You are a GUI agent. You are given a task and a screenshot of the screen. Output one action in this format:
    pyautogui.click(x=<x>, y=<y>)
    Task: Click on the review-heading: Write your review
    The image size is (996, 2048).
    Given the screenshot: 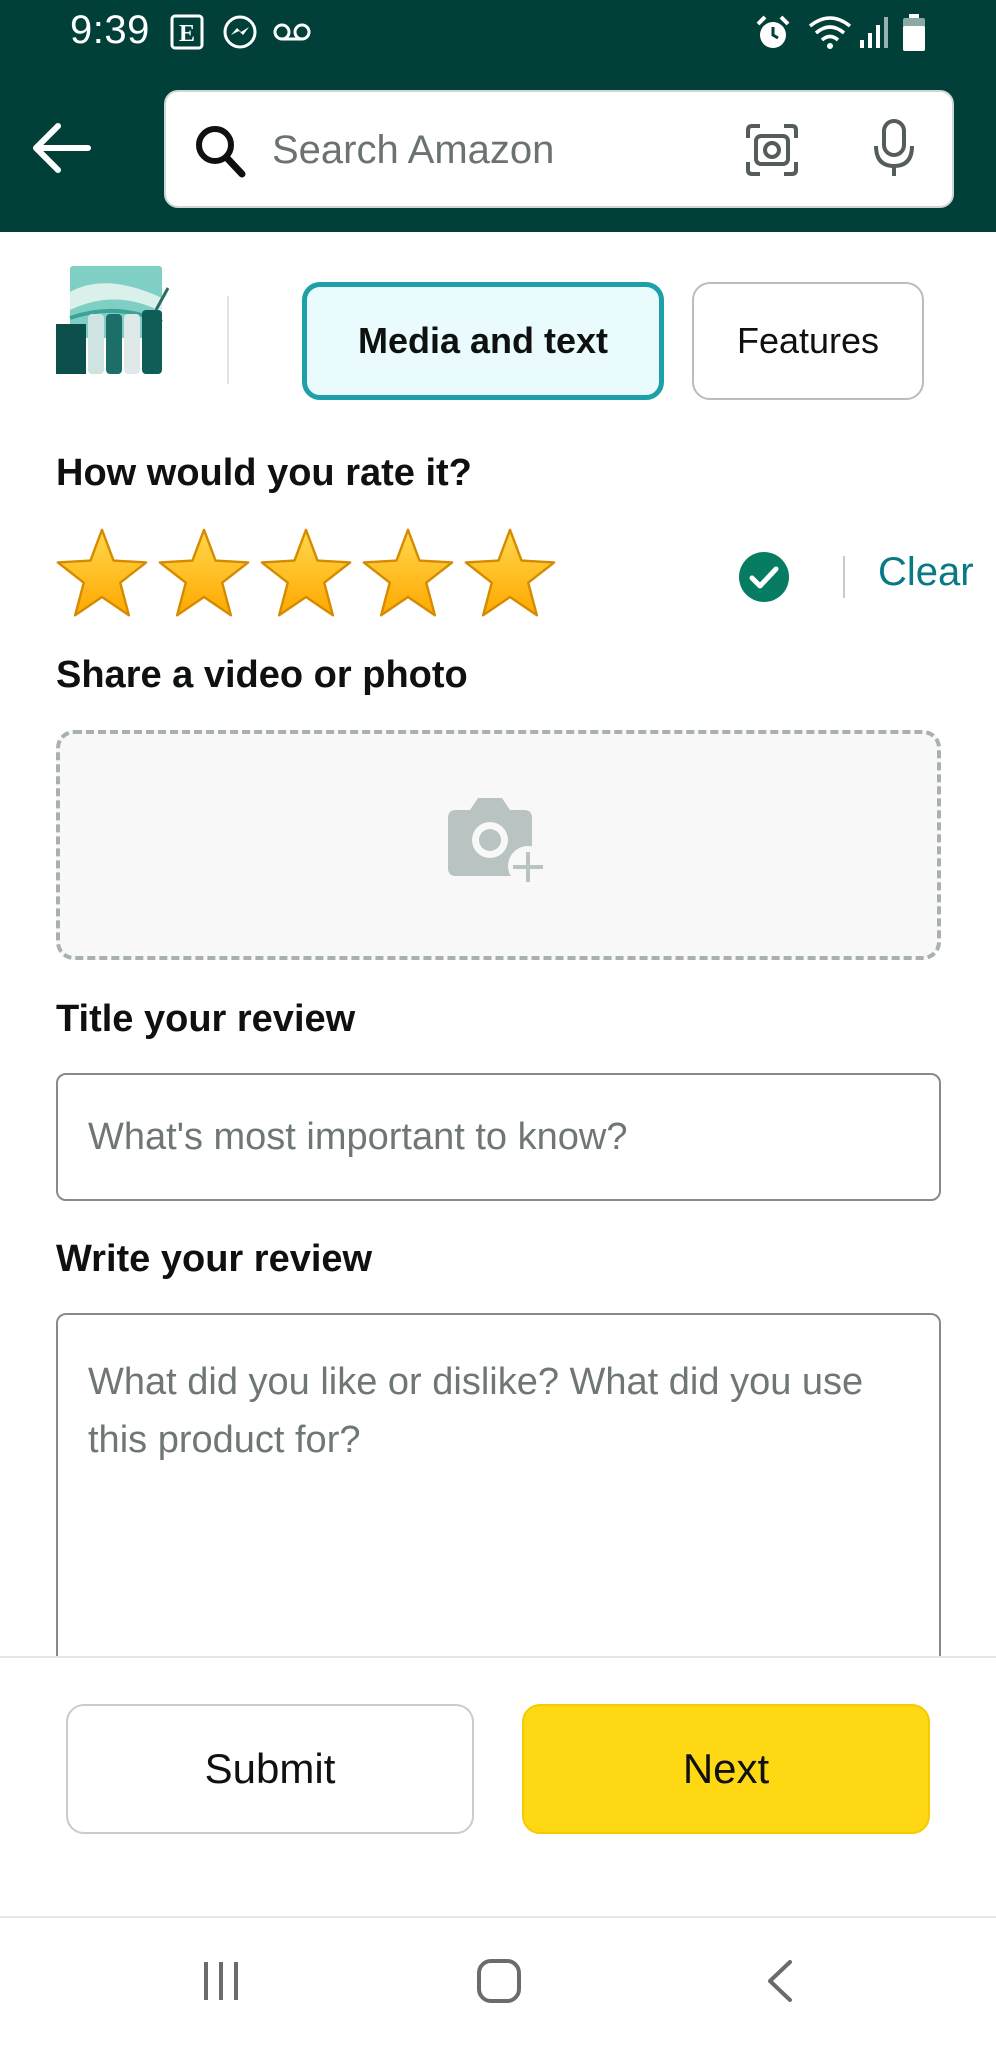 What is the action you would take?
    pyautogui.click(x=214, y=1259)
    